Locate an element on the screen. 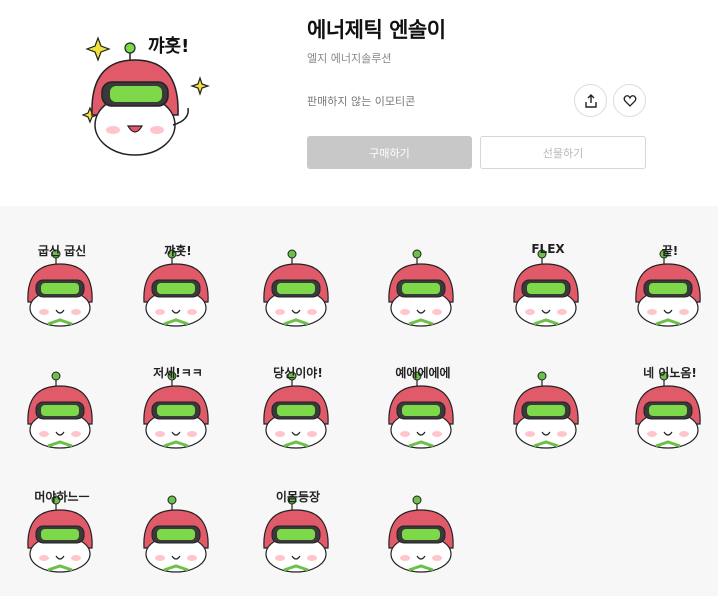  sticker-item: 꺄홋! is located at coordinates (178, 280).